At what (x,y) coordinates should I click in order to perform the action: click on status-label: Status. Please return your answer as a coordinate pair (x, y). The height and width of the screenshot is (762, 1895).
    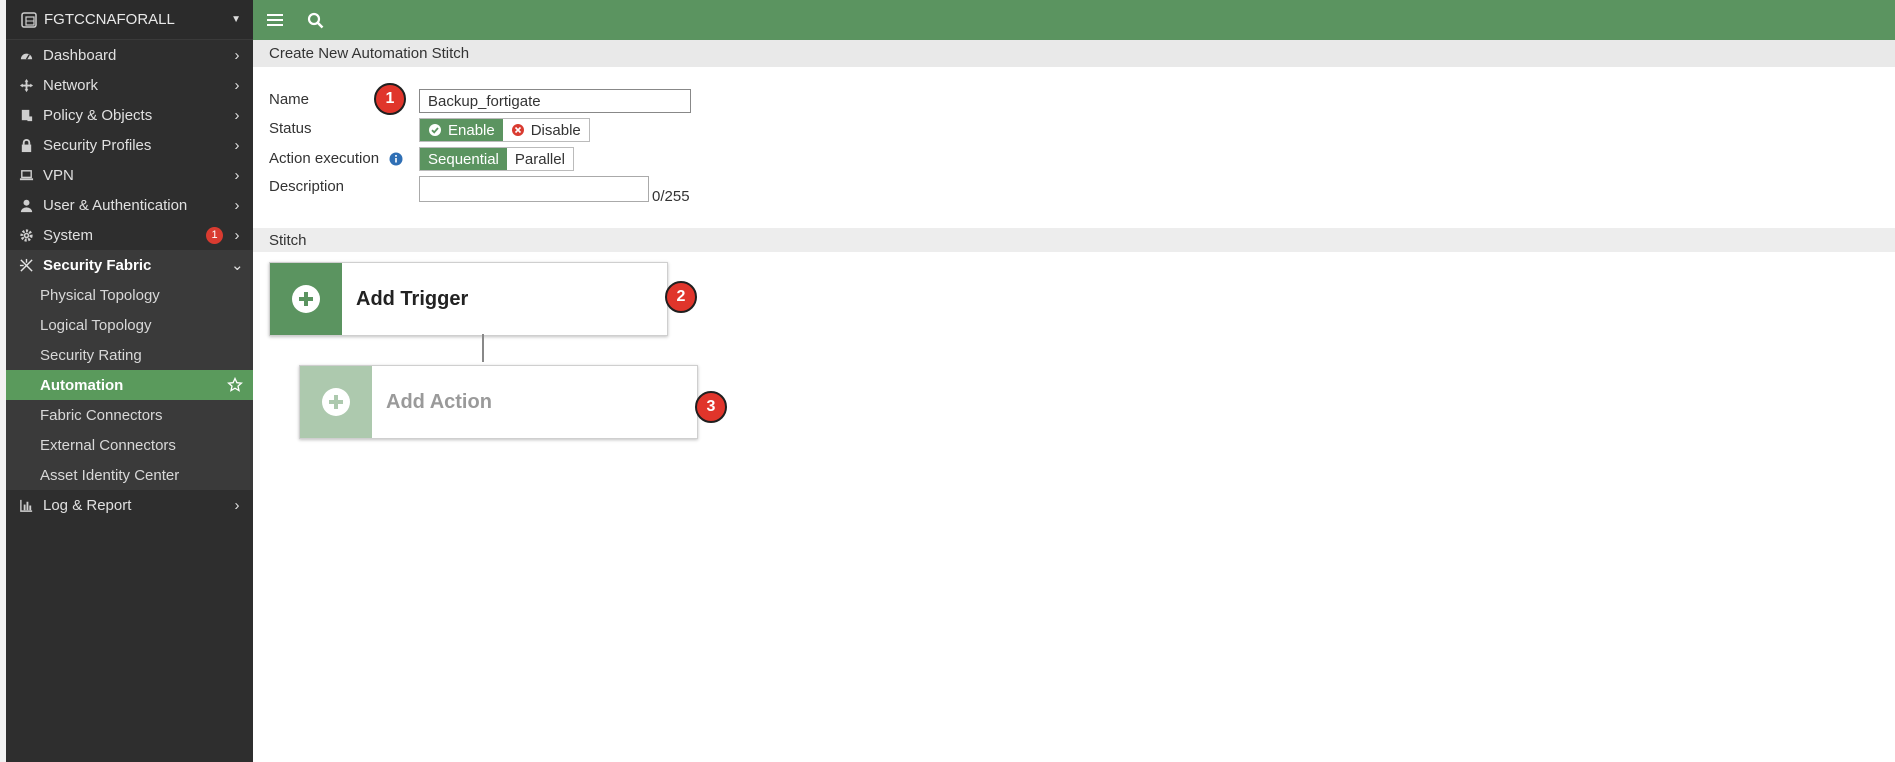
    Looking at the image, I should click on (290, 128).